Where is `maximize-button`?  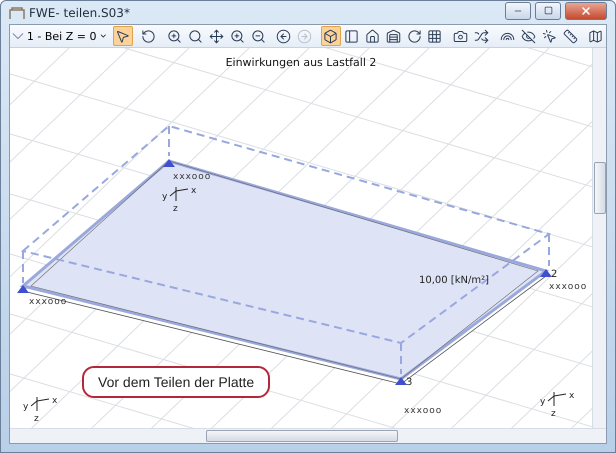 maximize-button is located at coordinates (548, 11).